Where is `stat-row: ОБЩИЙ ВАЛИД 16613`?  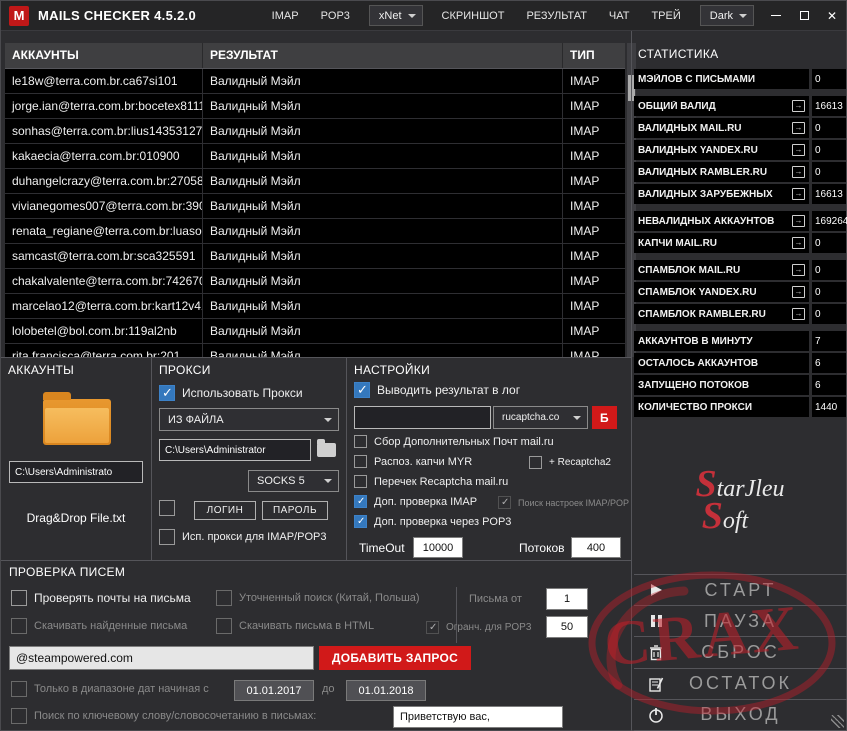 stat-row: ОБЩИЙ ВАЛИД 16613 is located at coordinates (740, 106).